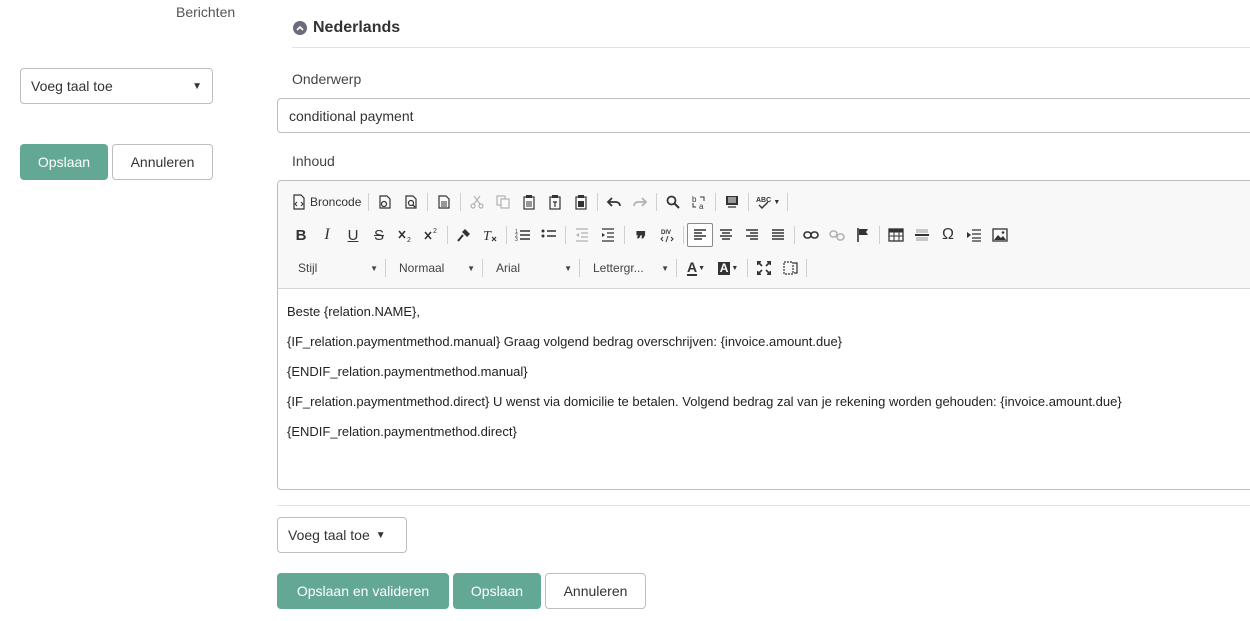  I want to click on save-button: Opslaan, so click(64, 162).